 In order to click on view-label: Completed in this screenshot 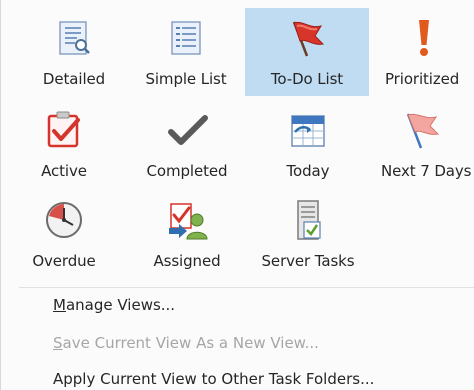, I will do `click(187, 171)`.